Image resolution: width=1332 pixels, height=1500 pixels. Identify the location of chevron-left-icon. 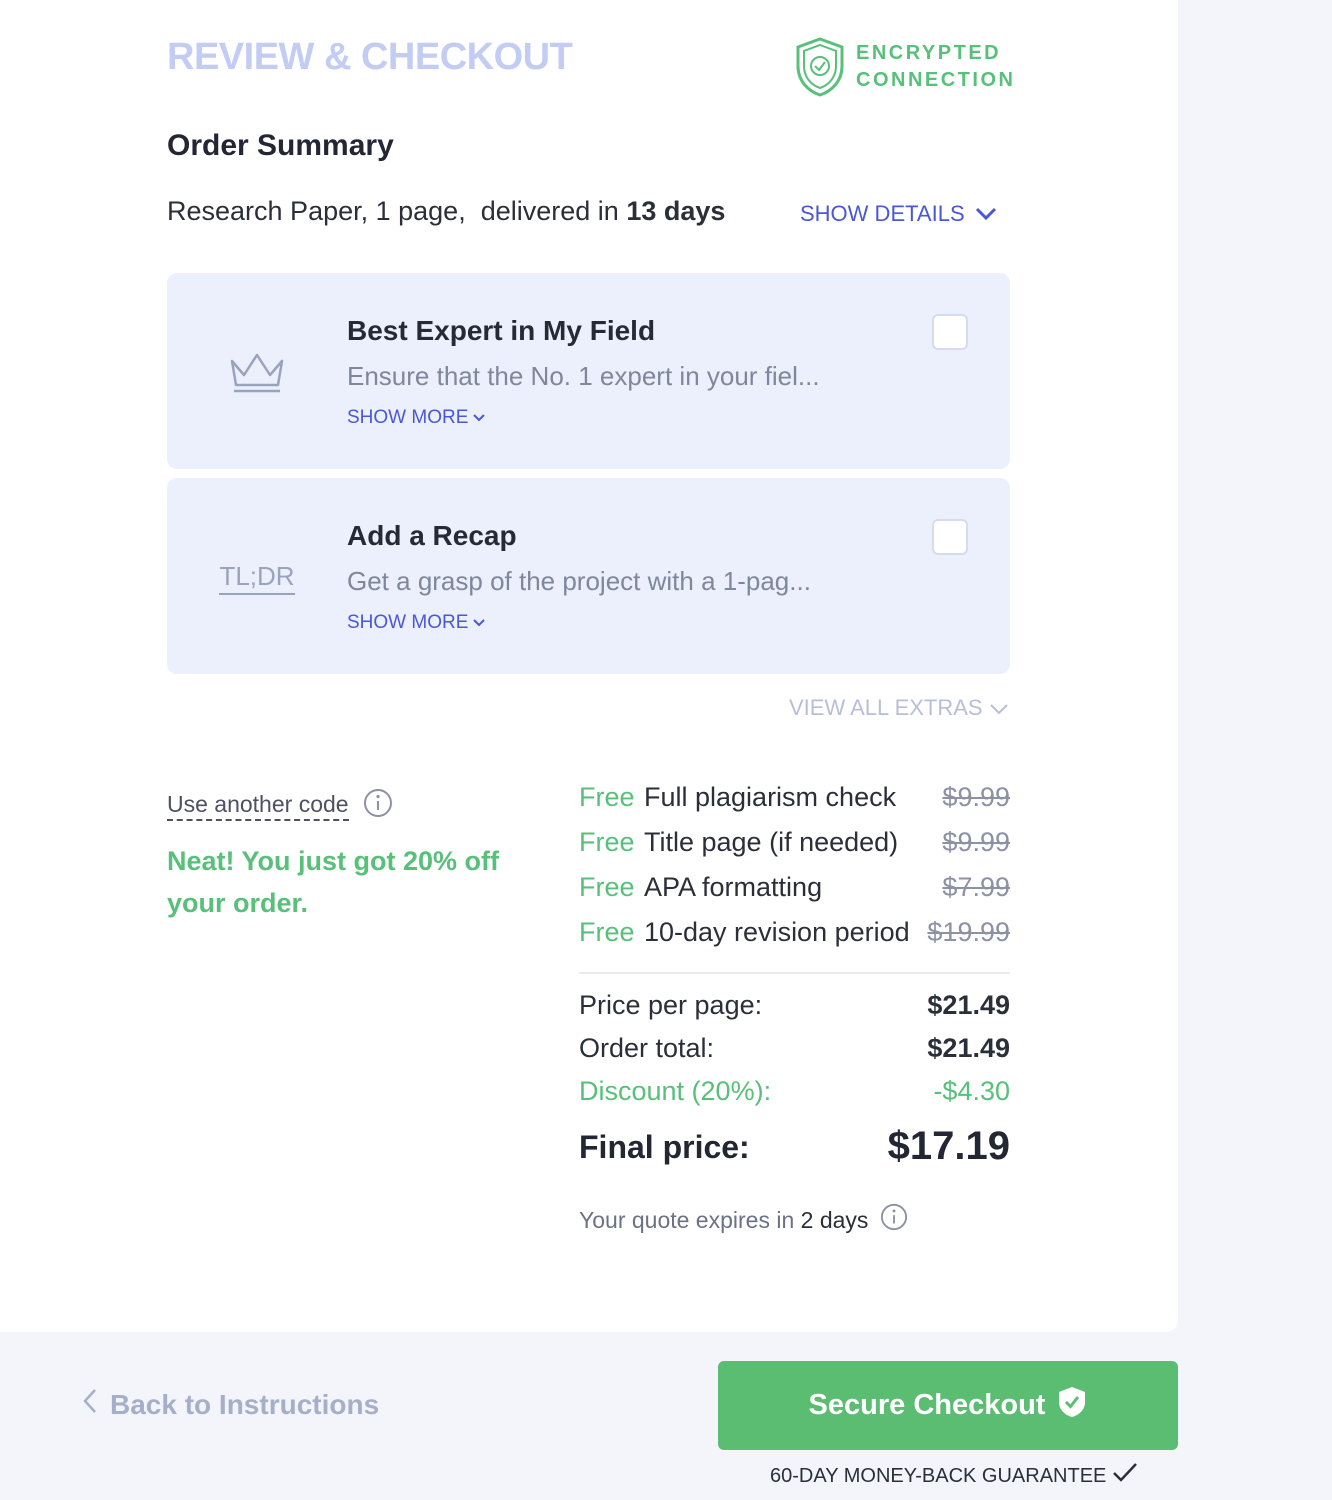
(90, 1404).